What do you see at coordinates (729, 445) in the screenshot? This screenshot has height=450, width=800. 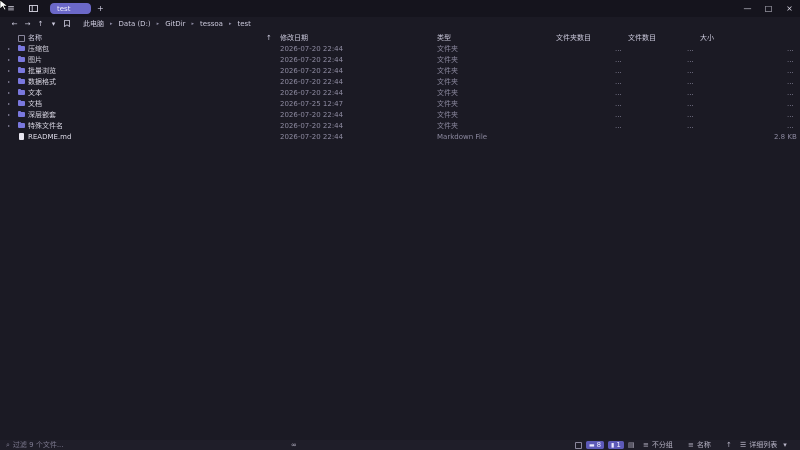 I see `sort-direction-button: ↑` at bounding box center [729, 445].